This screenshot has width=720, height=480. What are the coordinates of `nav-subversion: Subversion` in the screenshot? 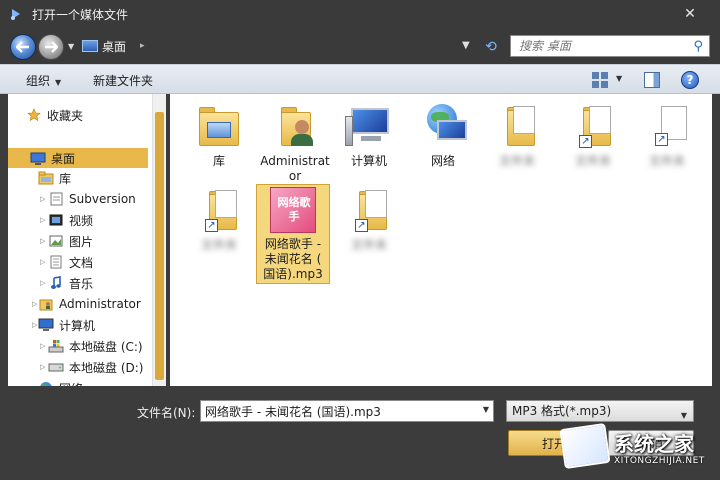 It's located at (92, 199).